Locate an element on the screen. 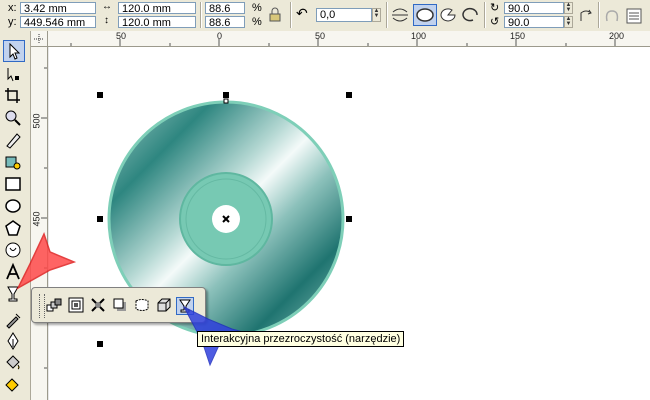  toolbox is located at coordinates (15, 215).